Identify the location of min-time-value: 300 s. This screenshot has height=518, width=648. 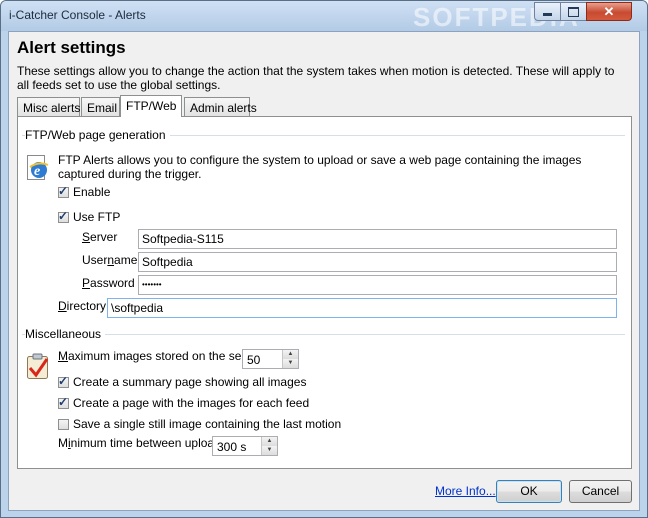
(232, 447).